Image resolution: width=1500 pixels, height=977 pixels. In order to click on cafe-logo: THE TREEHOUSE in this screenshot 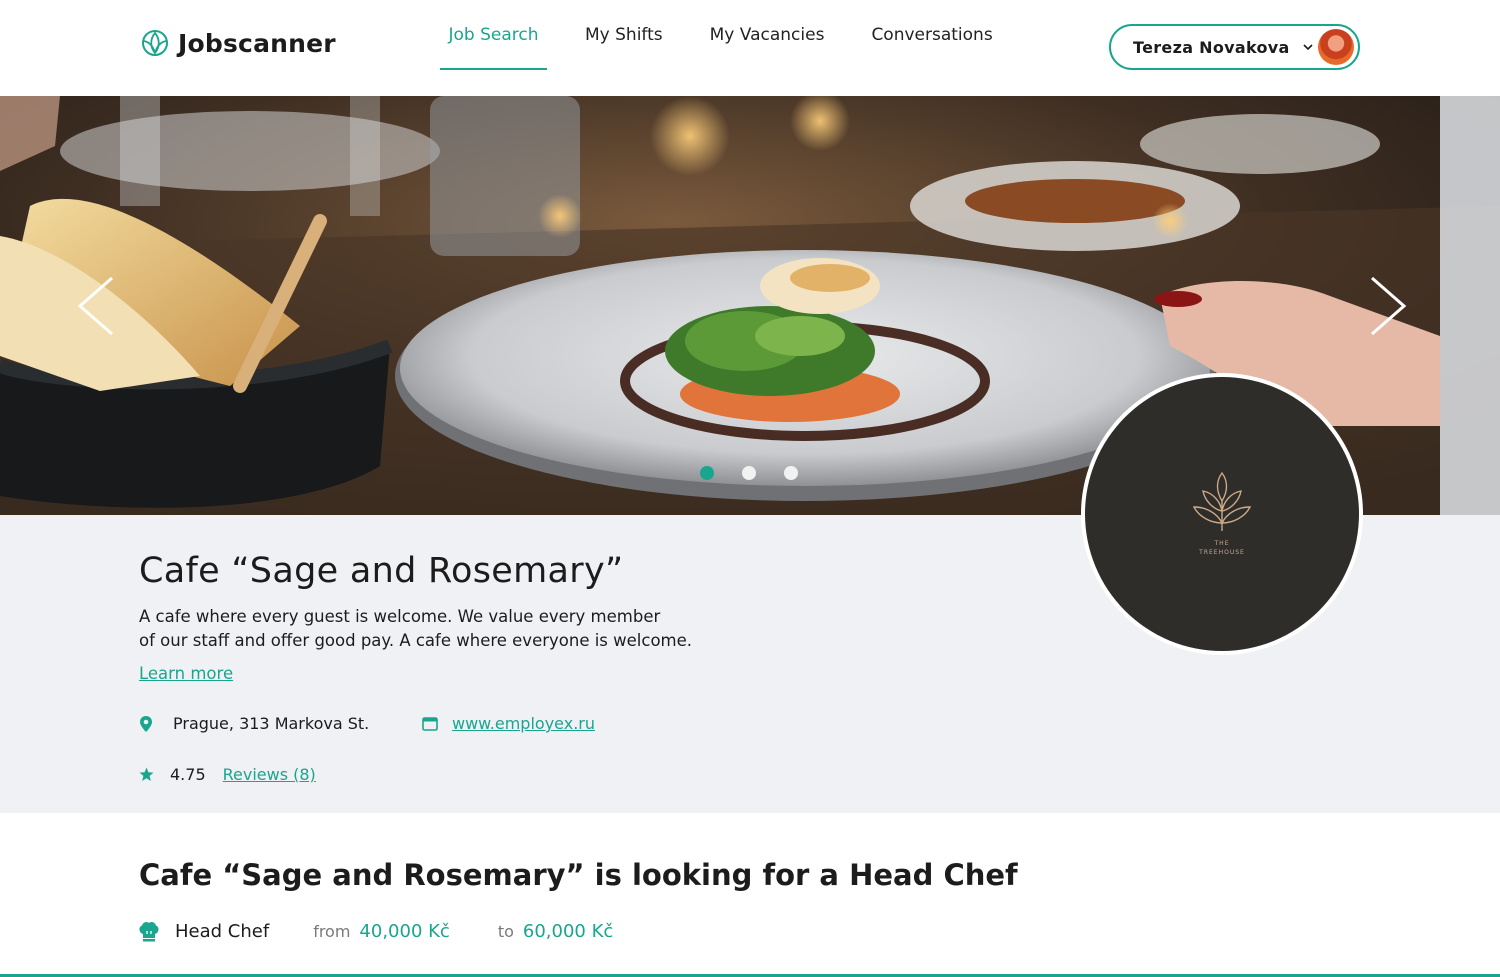, I will do `click(1222, 514)`.